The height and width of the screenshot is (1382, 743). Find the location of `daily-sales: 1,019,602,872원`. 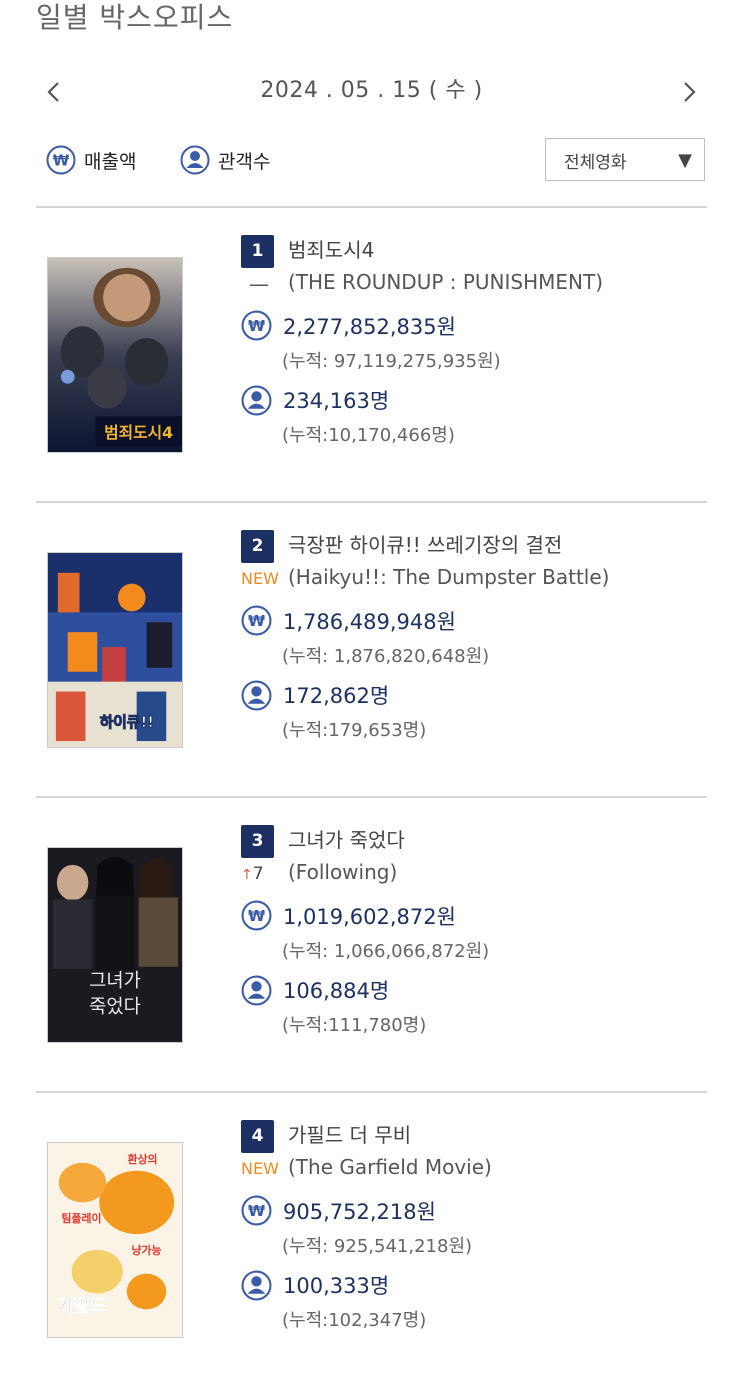

daily-sales: 1,019,602,872원 is located at coordinates (369, 917).